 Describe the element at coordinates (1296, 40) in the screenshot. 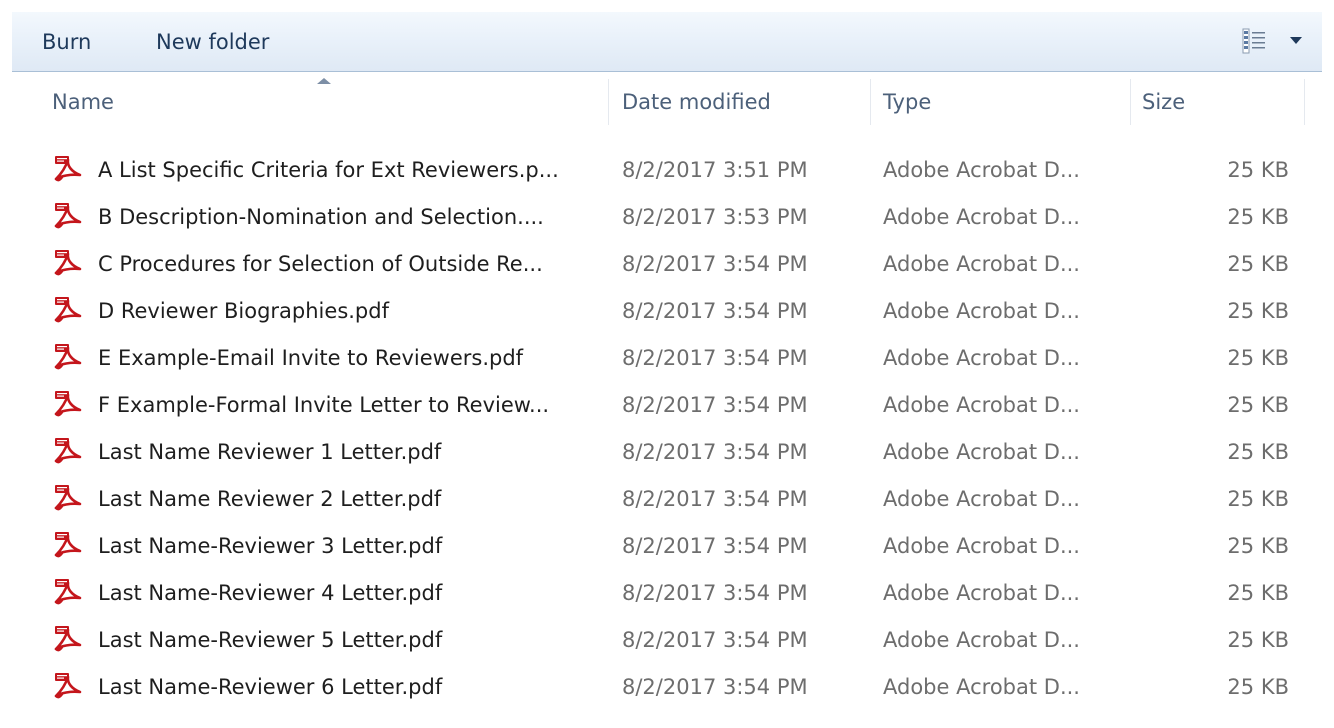

I see `chevron-down-icon` at that location.